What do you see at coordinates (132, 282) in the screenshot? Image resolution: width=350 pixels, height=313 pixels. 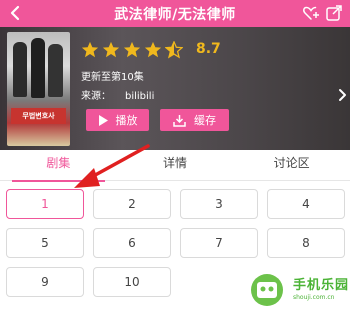 I see `episode-button: 10` at bounding box center [132, 282].